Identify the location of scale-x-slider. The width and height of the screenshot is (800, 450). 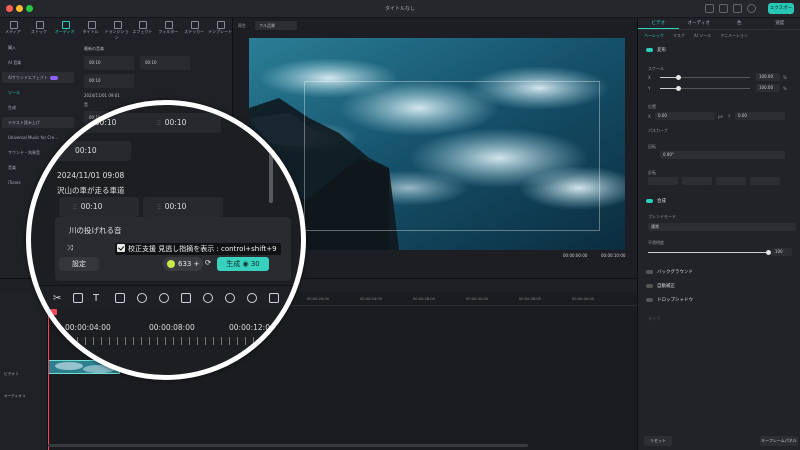
(705, 77).